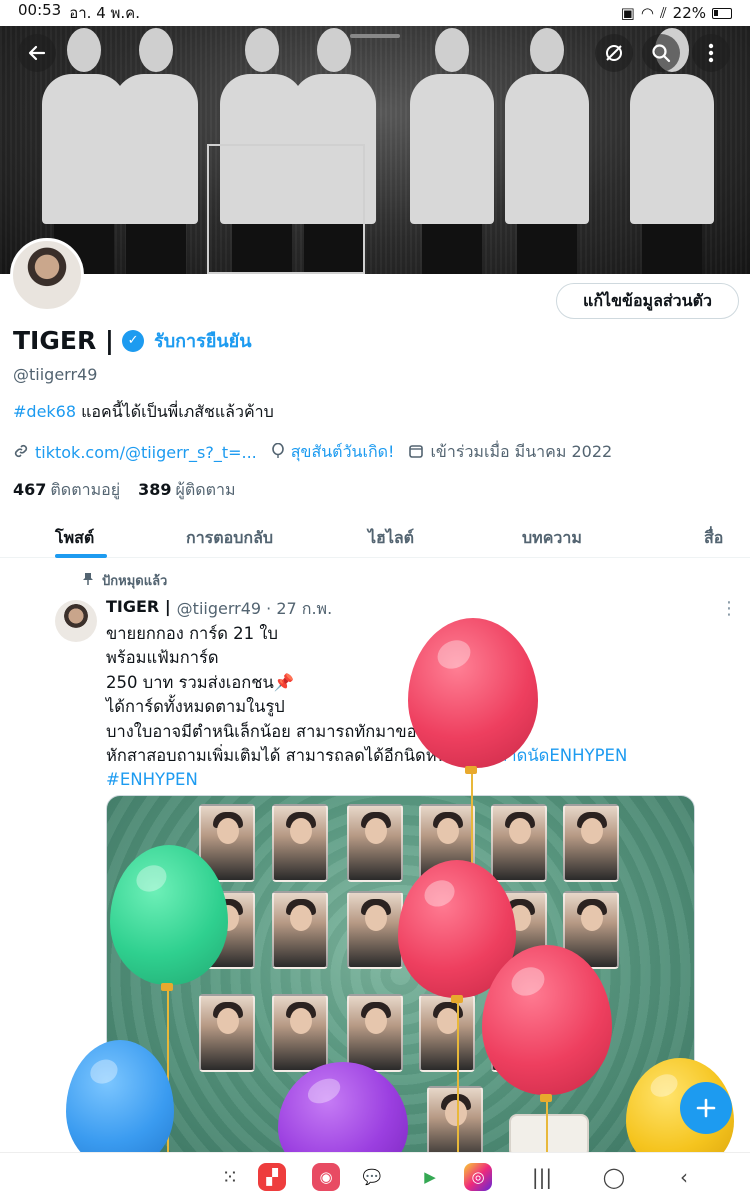  What do you see at coordinates (88, 581) in the screenshot?
I see `pin-icon` at bounding box center [88, 581].